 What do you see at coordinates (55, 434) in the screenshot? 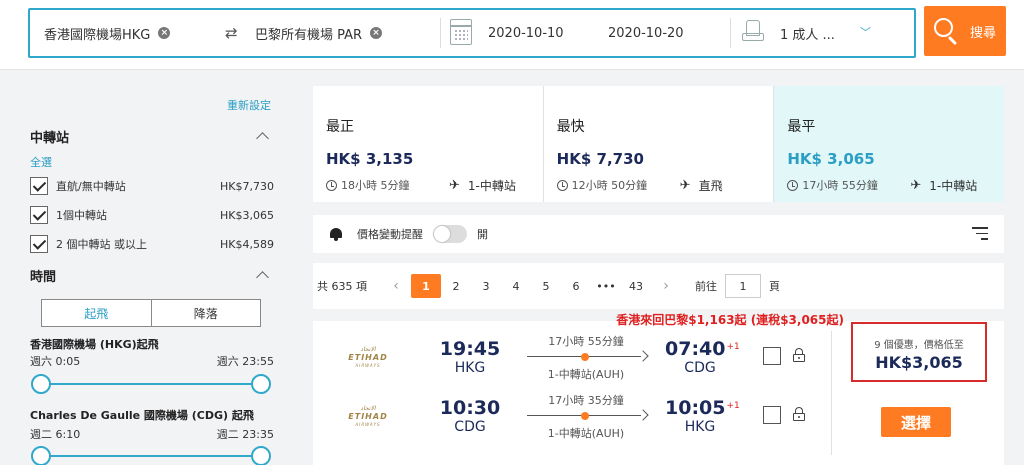
I see `time-min-label: 週二 6:10` at bounding box center [55, 434].